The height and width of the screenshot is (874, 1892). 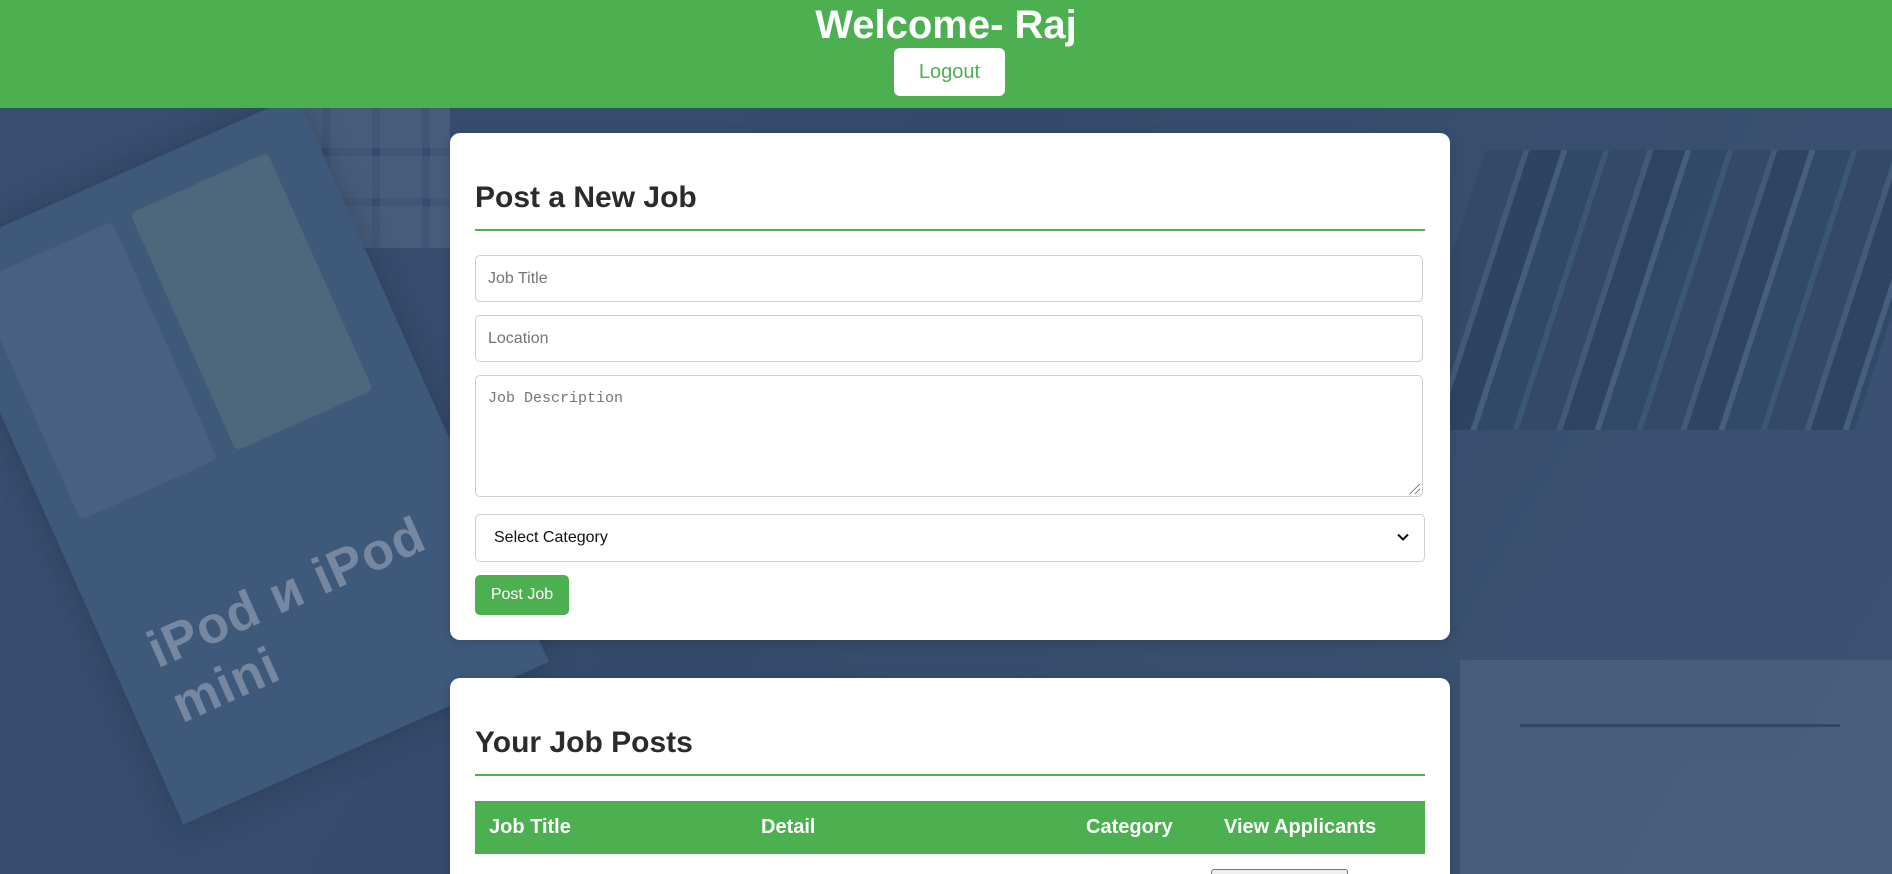 What do you see at coordinates (946, 25) in the screenshot?
I see `welcome-title: Welcome- Raj` at bounding box center [946, 25].